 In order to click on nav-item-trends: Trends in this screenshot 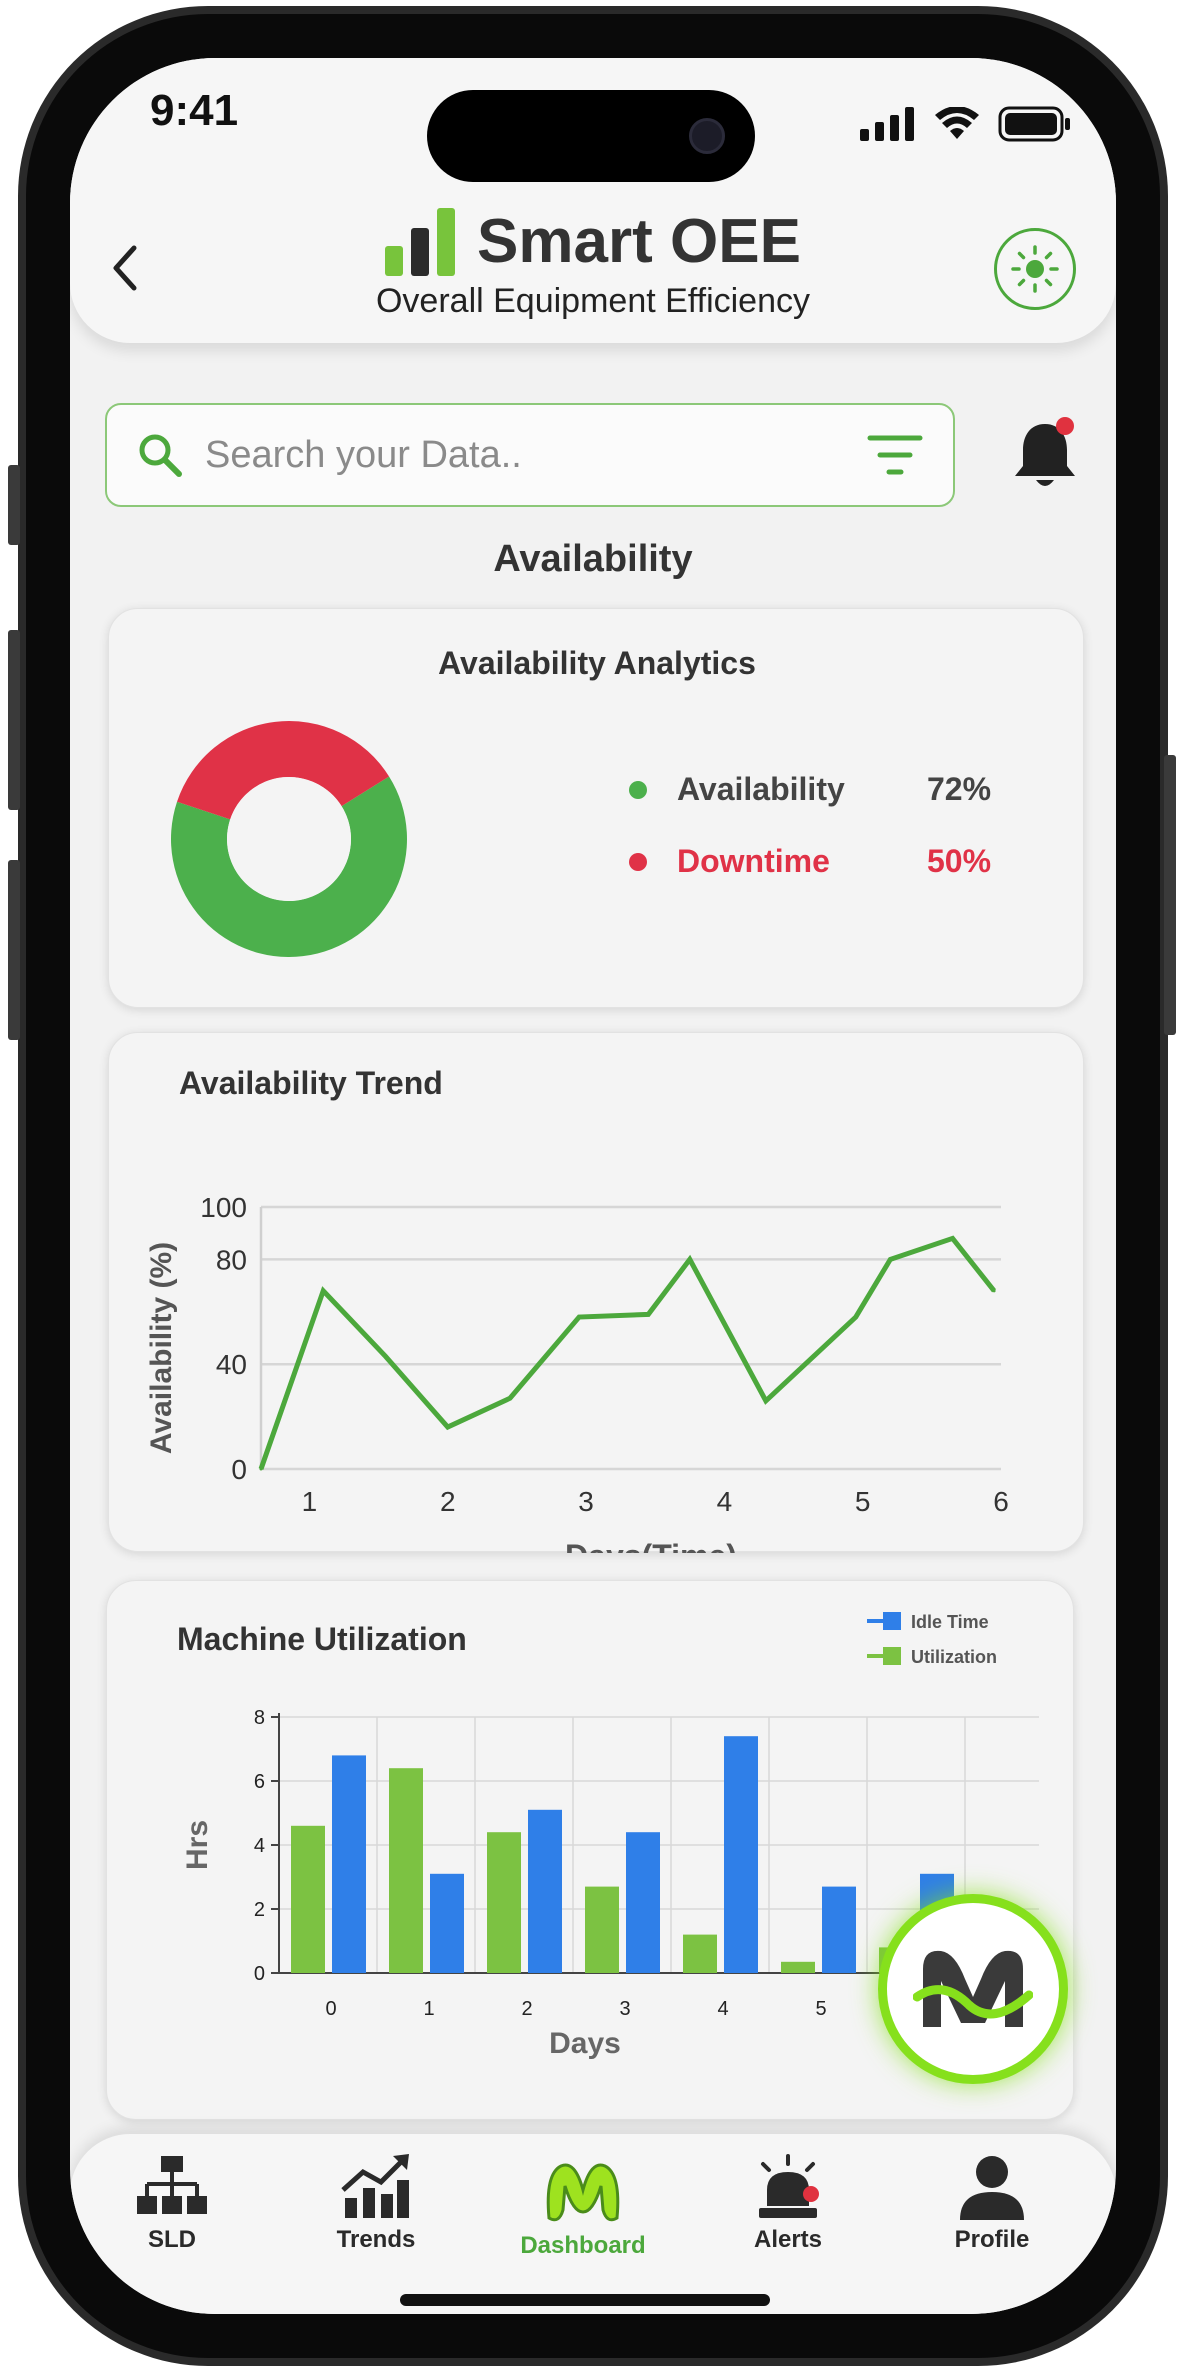, I will do `click(376, 2204)`.